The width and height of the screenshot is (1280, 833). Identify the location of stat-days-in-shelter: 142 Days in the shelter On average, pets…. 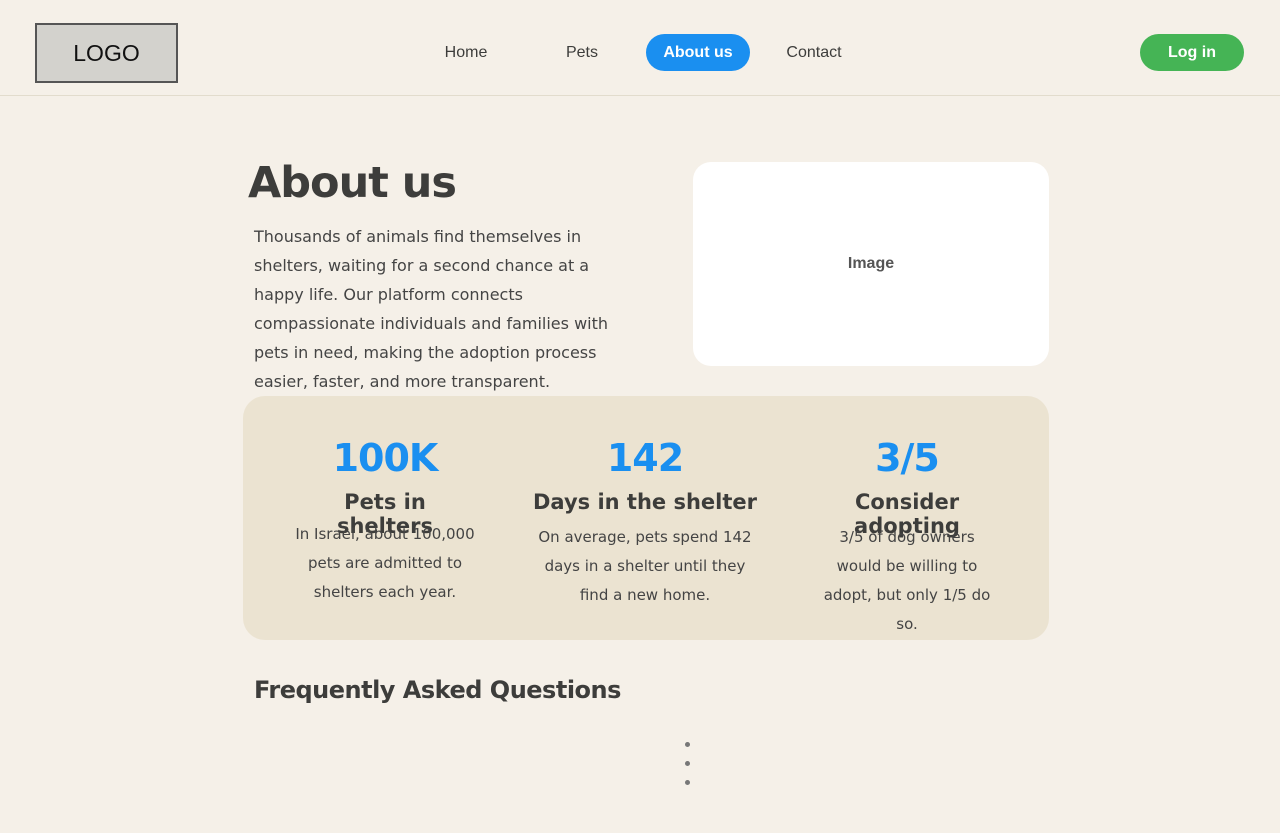
(645, 518).